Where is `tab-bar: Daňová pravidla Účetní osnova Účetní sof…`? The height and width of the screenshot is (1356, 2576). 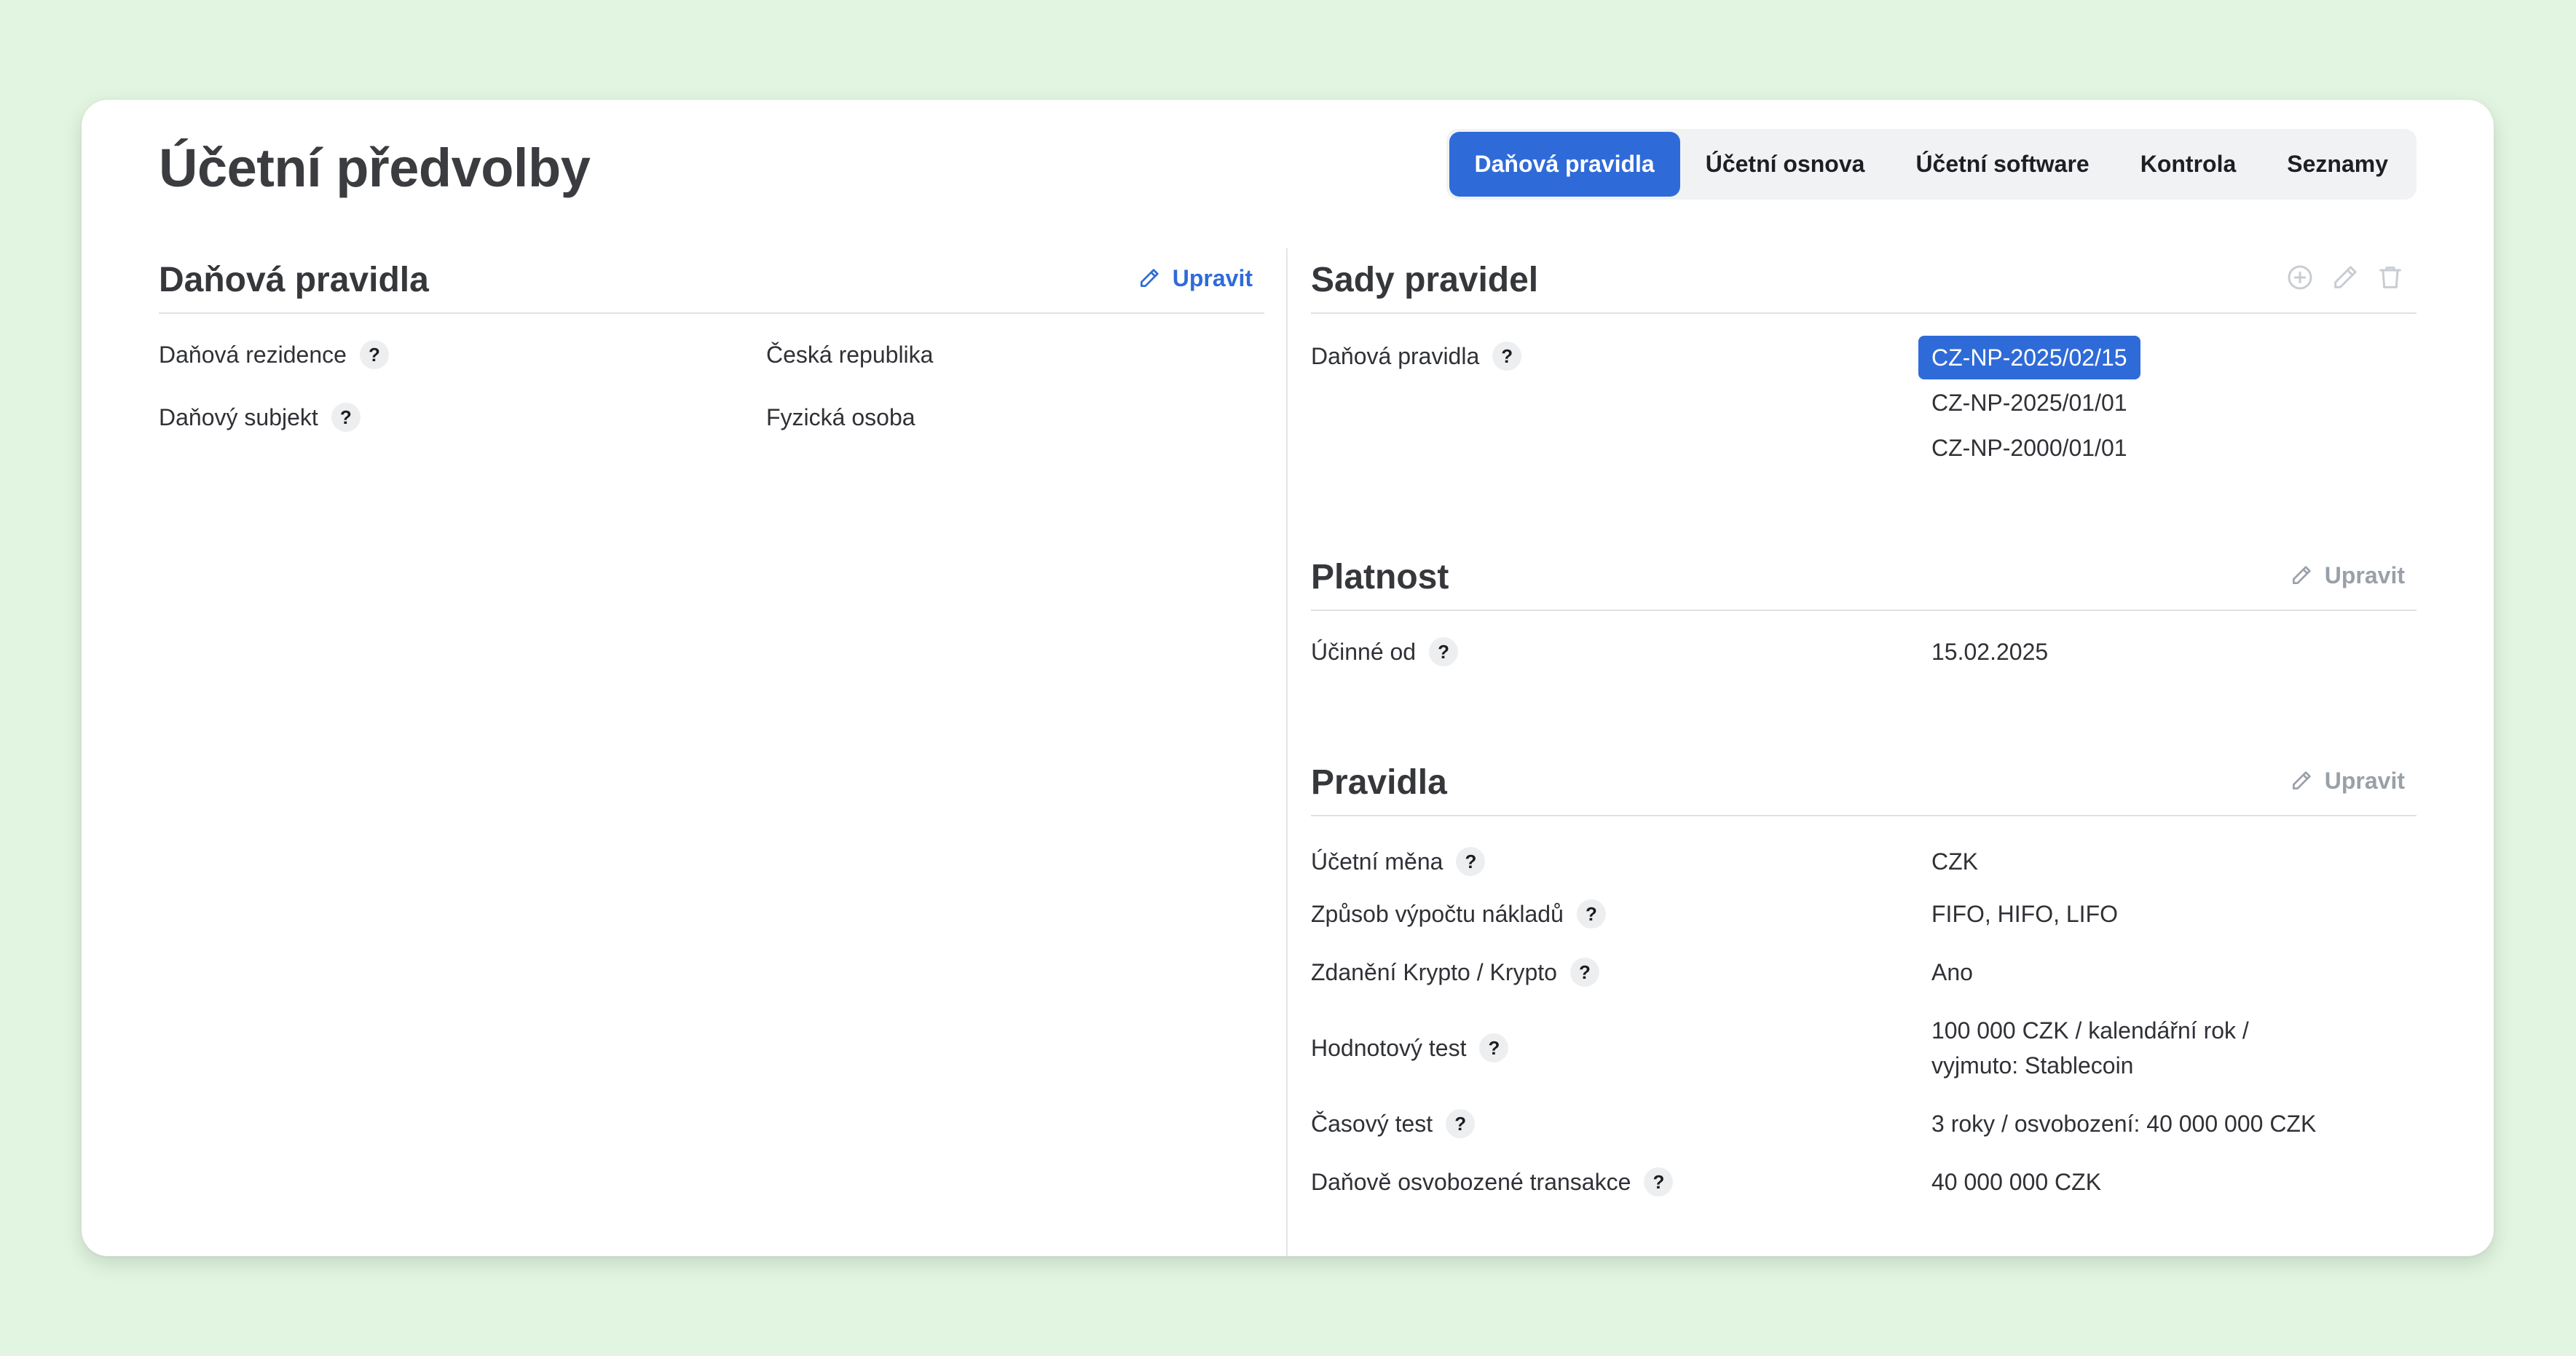
tab-bar: Daňová pravidla Účetní osnova Účetní sof… is located at coordinates (1931, 165).